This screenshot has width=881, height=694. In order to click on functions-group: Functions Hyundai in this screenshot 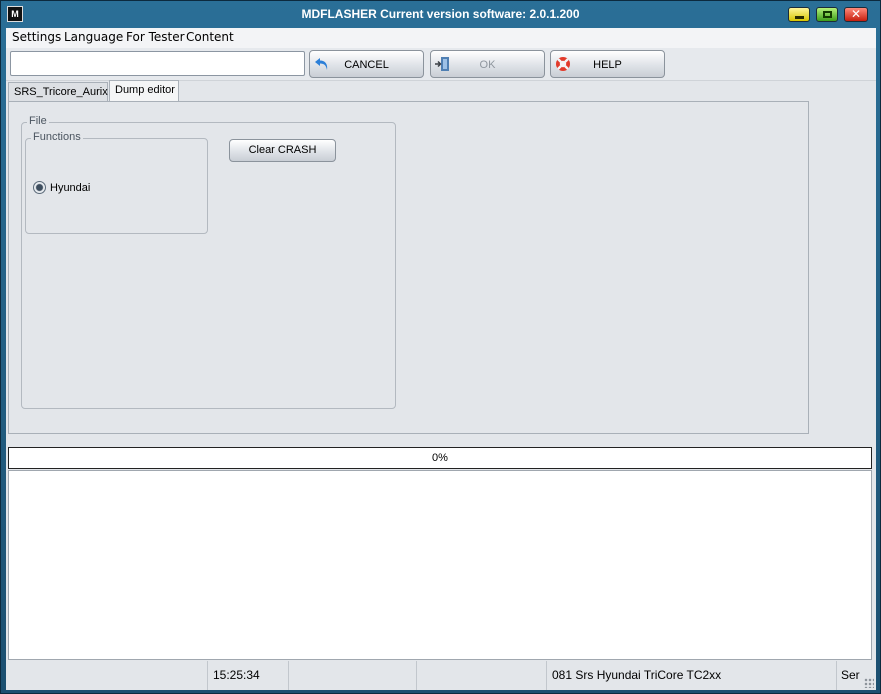, I will do `click(116, 182)`.